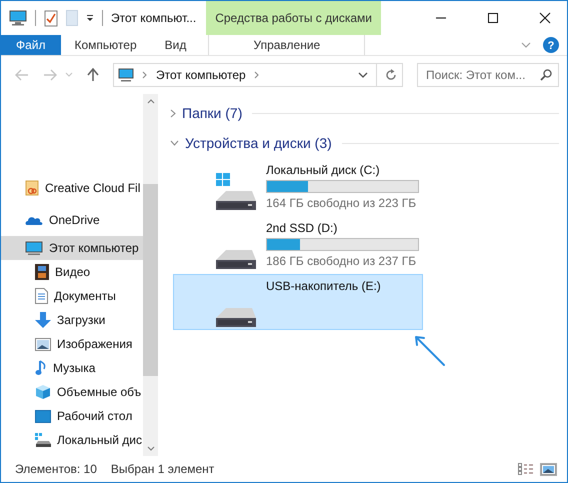 Image resolution: width=568 pixels, height=483 pixels. Describe the element at coordinates (545, 18) in the screenshot. I see `close-icon` at that location.